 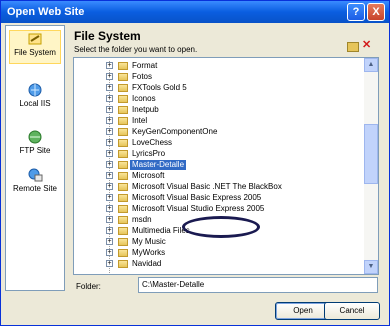 I want to click on tree-row: + Navidad, so click(x=219, y=264).